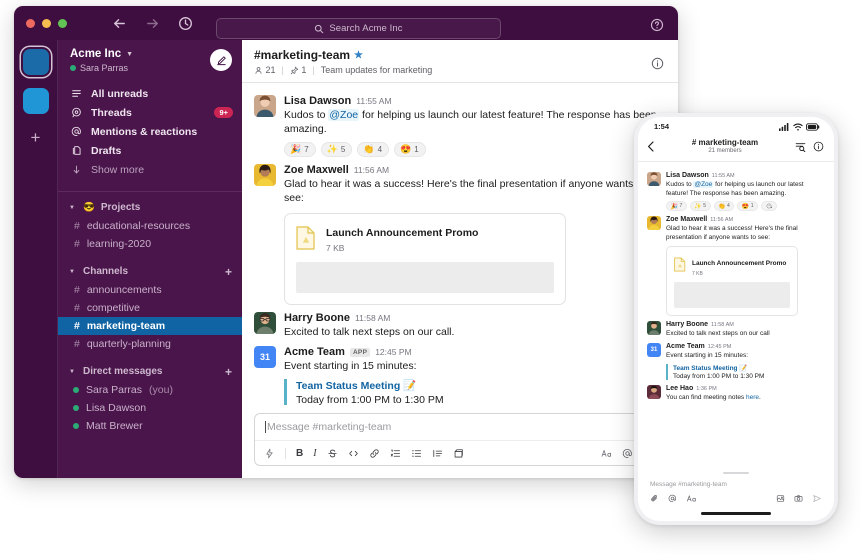 The width and height of the screenshot is (862, 554). I want to click on phone-file-attachment-card: Launch Announcement Promo 7 KB, so click(732, 281).